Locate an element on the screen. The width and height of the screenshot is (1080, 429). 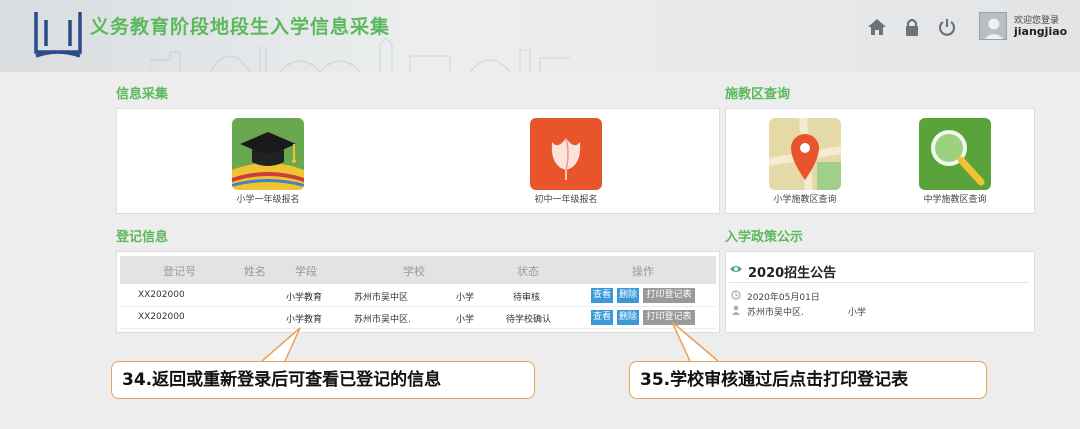
clock-icon is located at coordinates (736, 295).